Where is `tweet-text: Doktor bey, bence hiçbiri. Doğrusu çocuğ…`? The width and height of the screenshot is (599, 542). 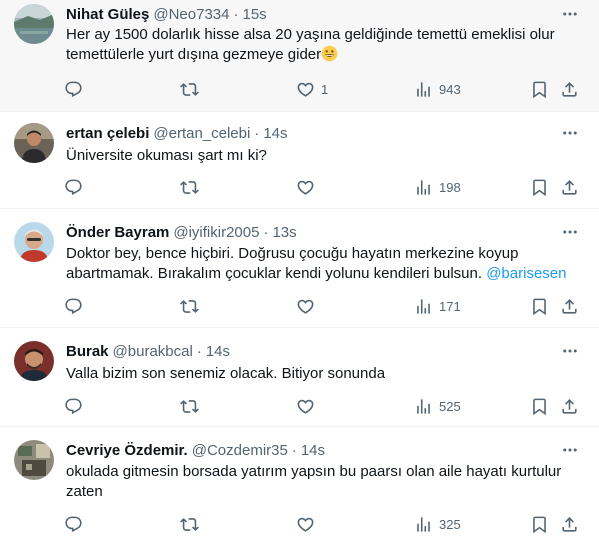 tweet-text: Doktor bey, bence hiçbiri. Doğrusu çocuğ… is located at coordinates (322, 264).